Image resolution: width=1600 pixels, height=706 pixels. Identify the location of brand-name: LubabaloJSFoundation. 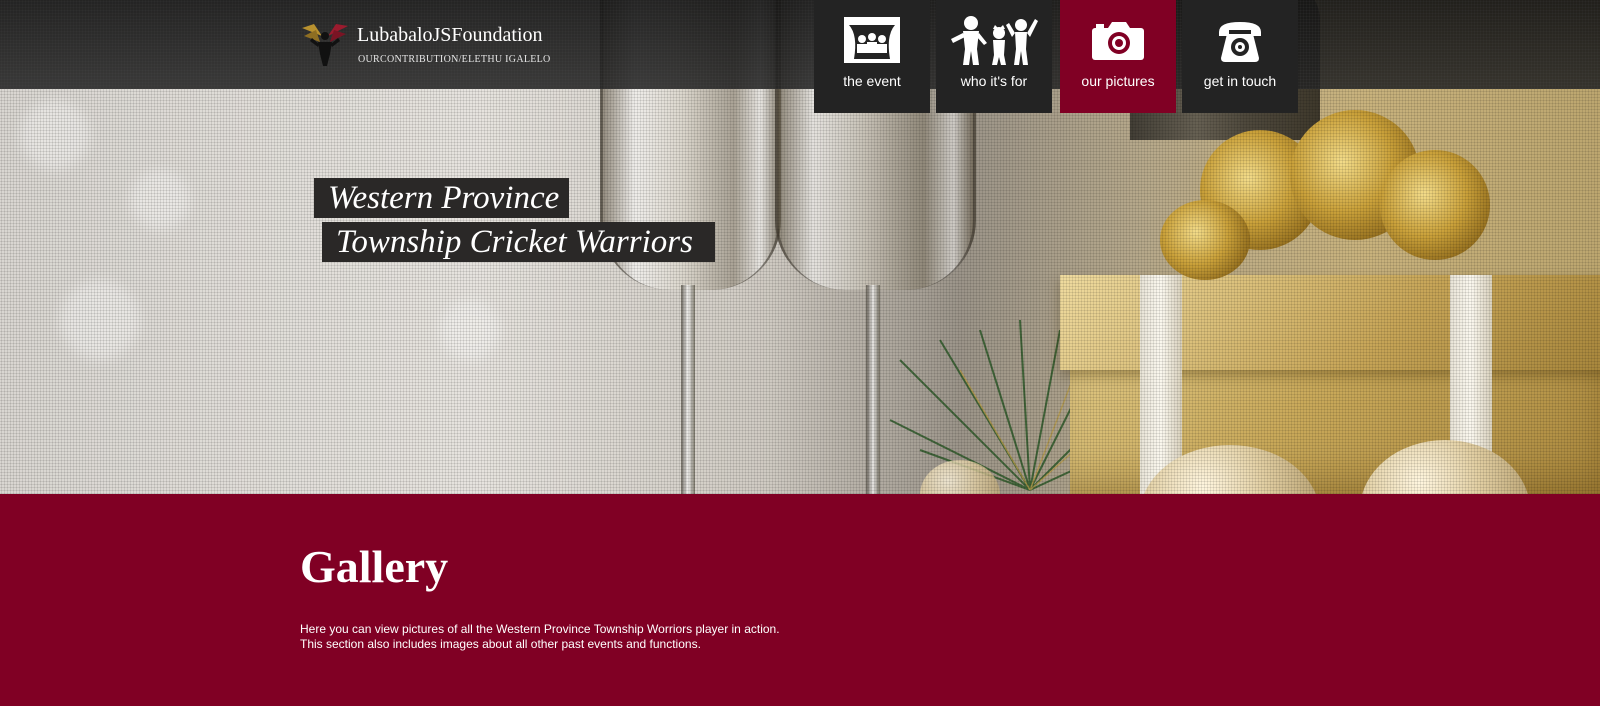
(450, 35).